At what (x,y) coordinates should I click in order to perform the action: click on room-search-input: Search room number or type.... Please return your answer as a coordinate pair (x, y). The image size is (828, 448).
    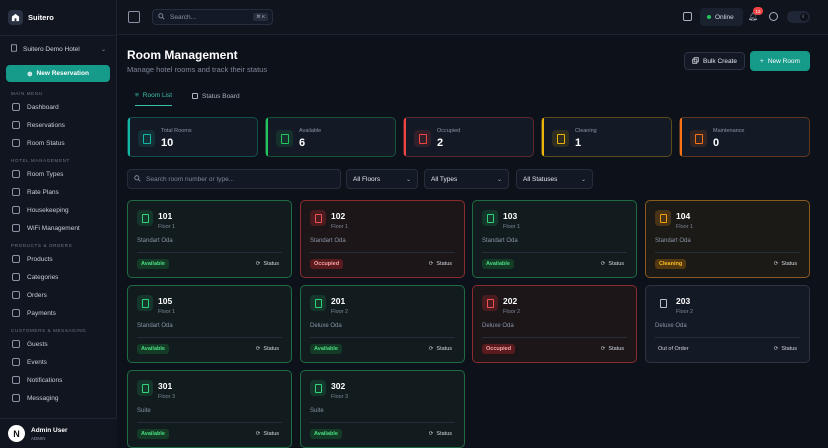
    Looking at the image, I should click on (234, 179).